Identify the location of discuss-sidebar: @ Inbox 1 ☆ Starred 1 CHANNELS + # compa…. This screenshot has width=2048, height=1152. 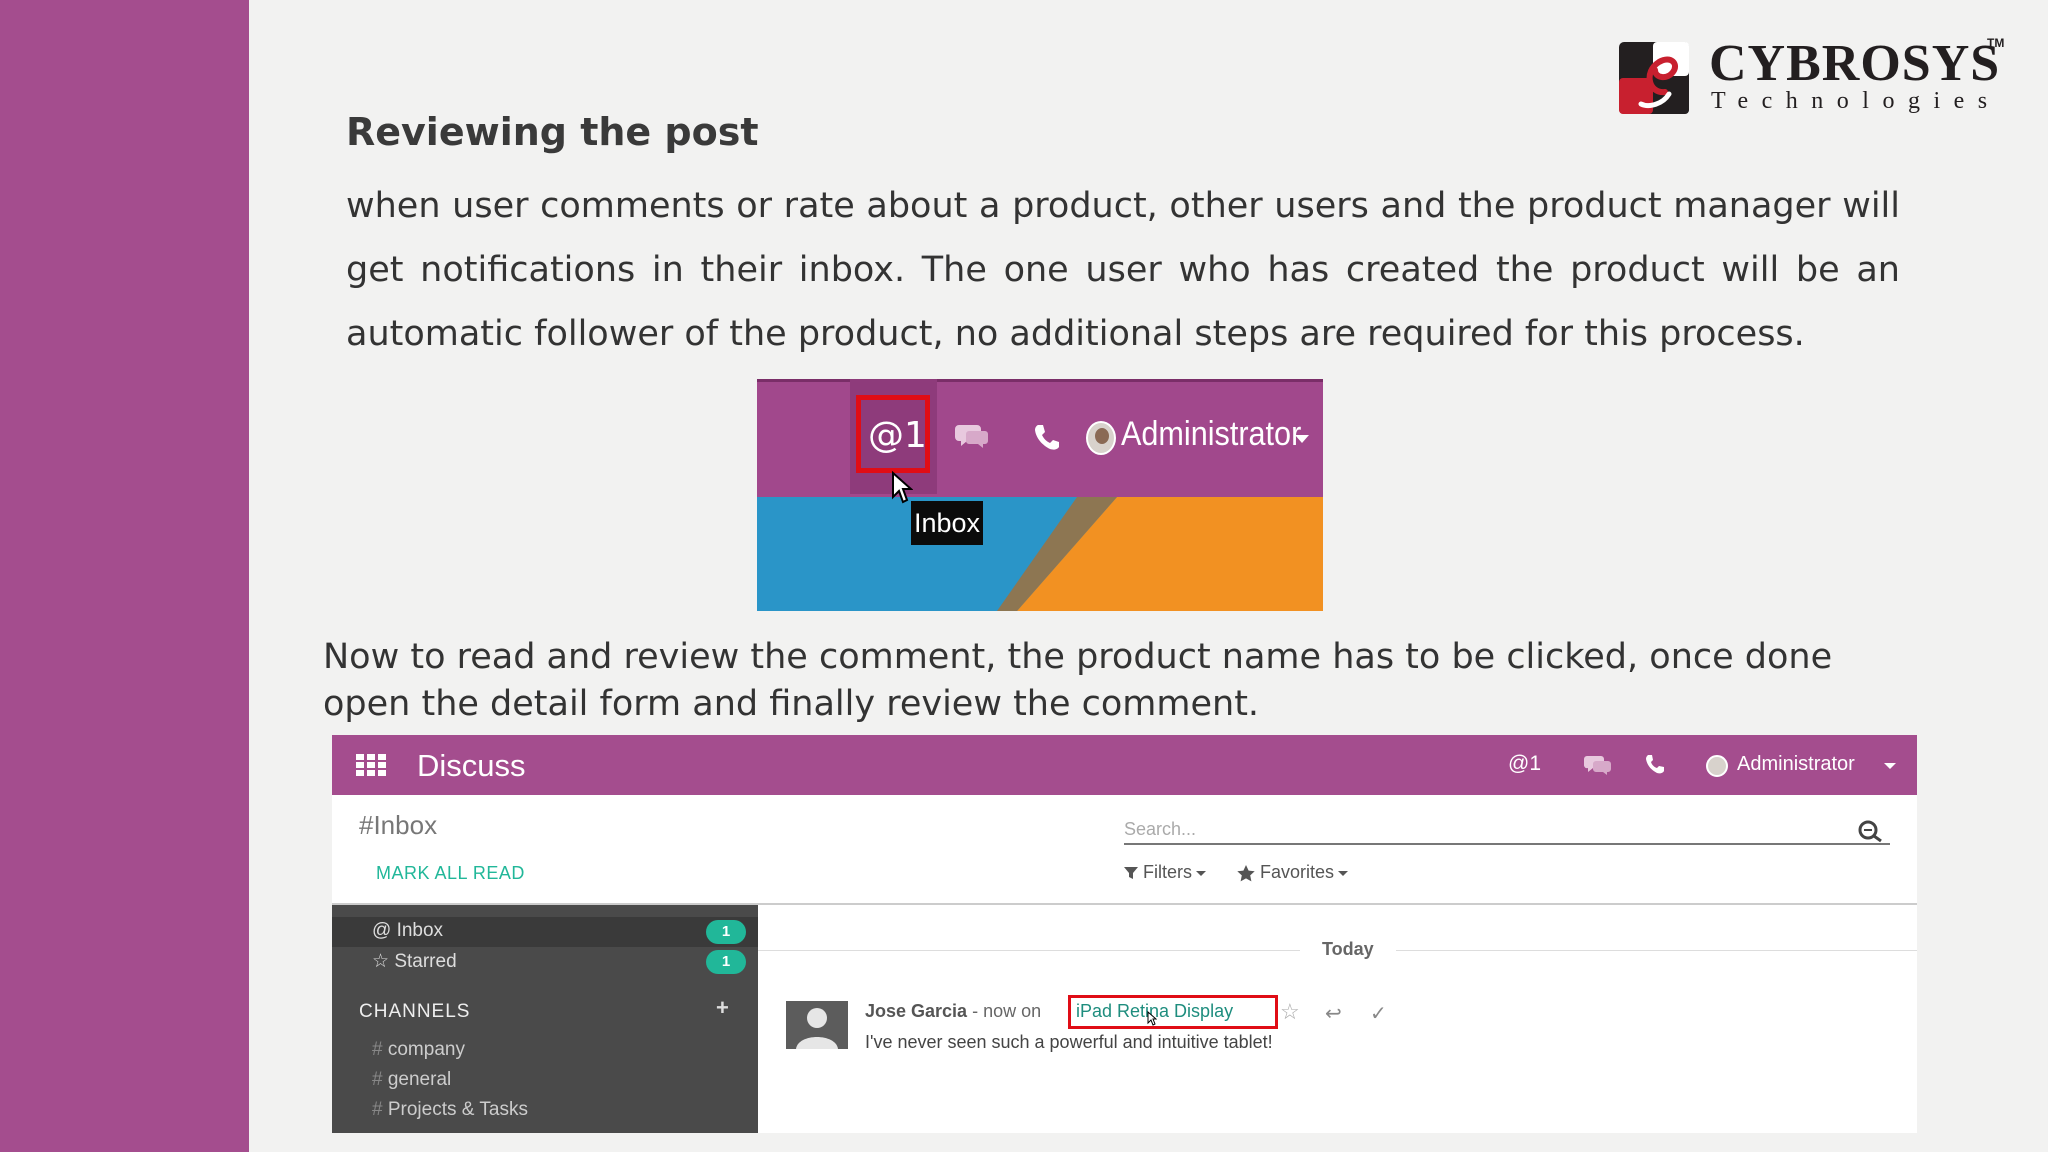
(545, 1019).